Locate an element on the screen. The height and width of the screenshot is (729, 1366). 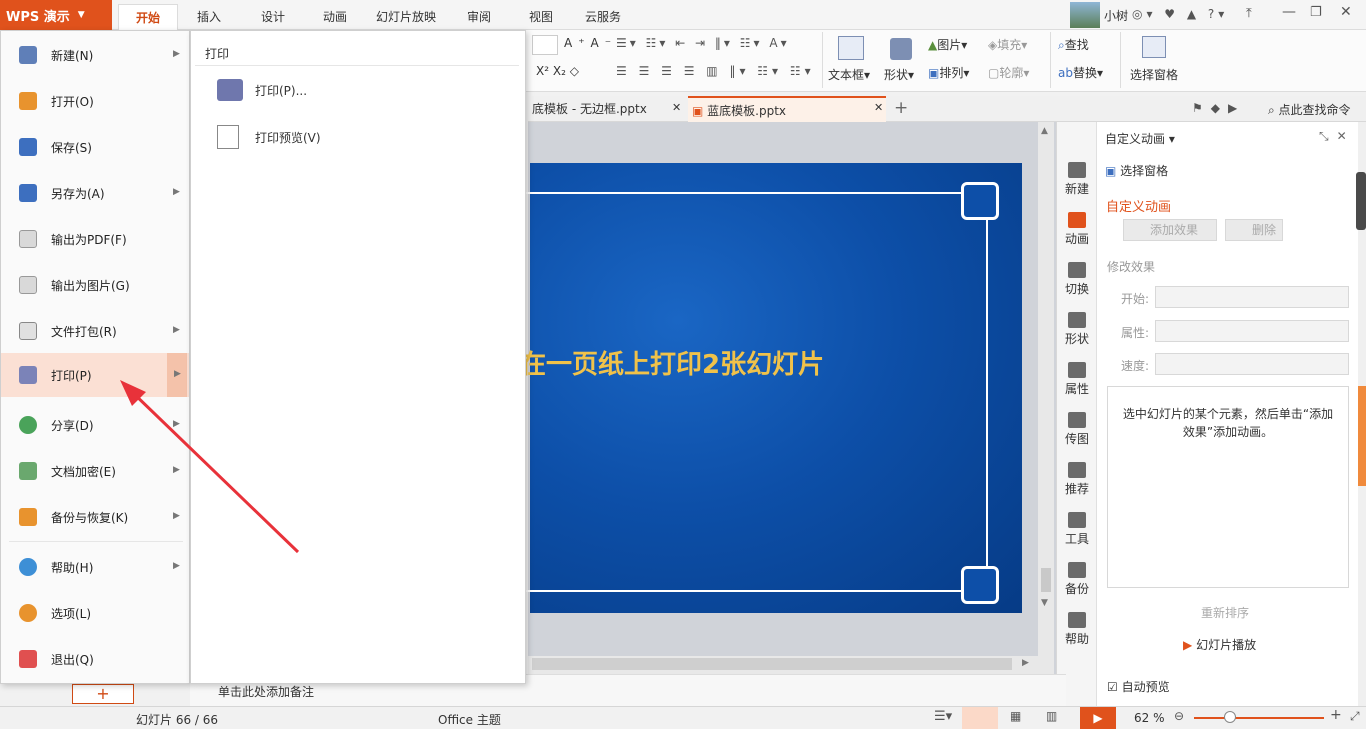
replace-button: ab替换▾ is located at coordinates (1080, 72).